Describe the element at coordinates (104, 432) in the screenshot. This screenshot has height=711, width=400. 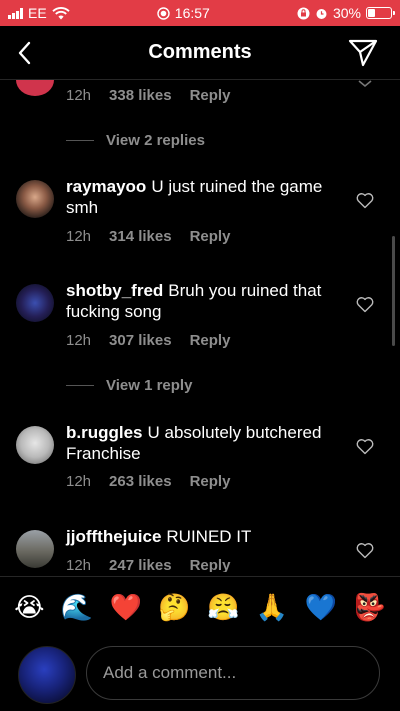
I see `comment-username: b.ruggles` at that location.